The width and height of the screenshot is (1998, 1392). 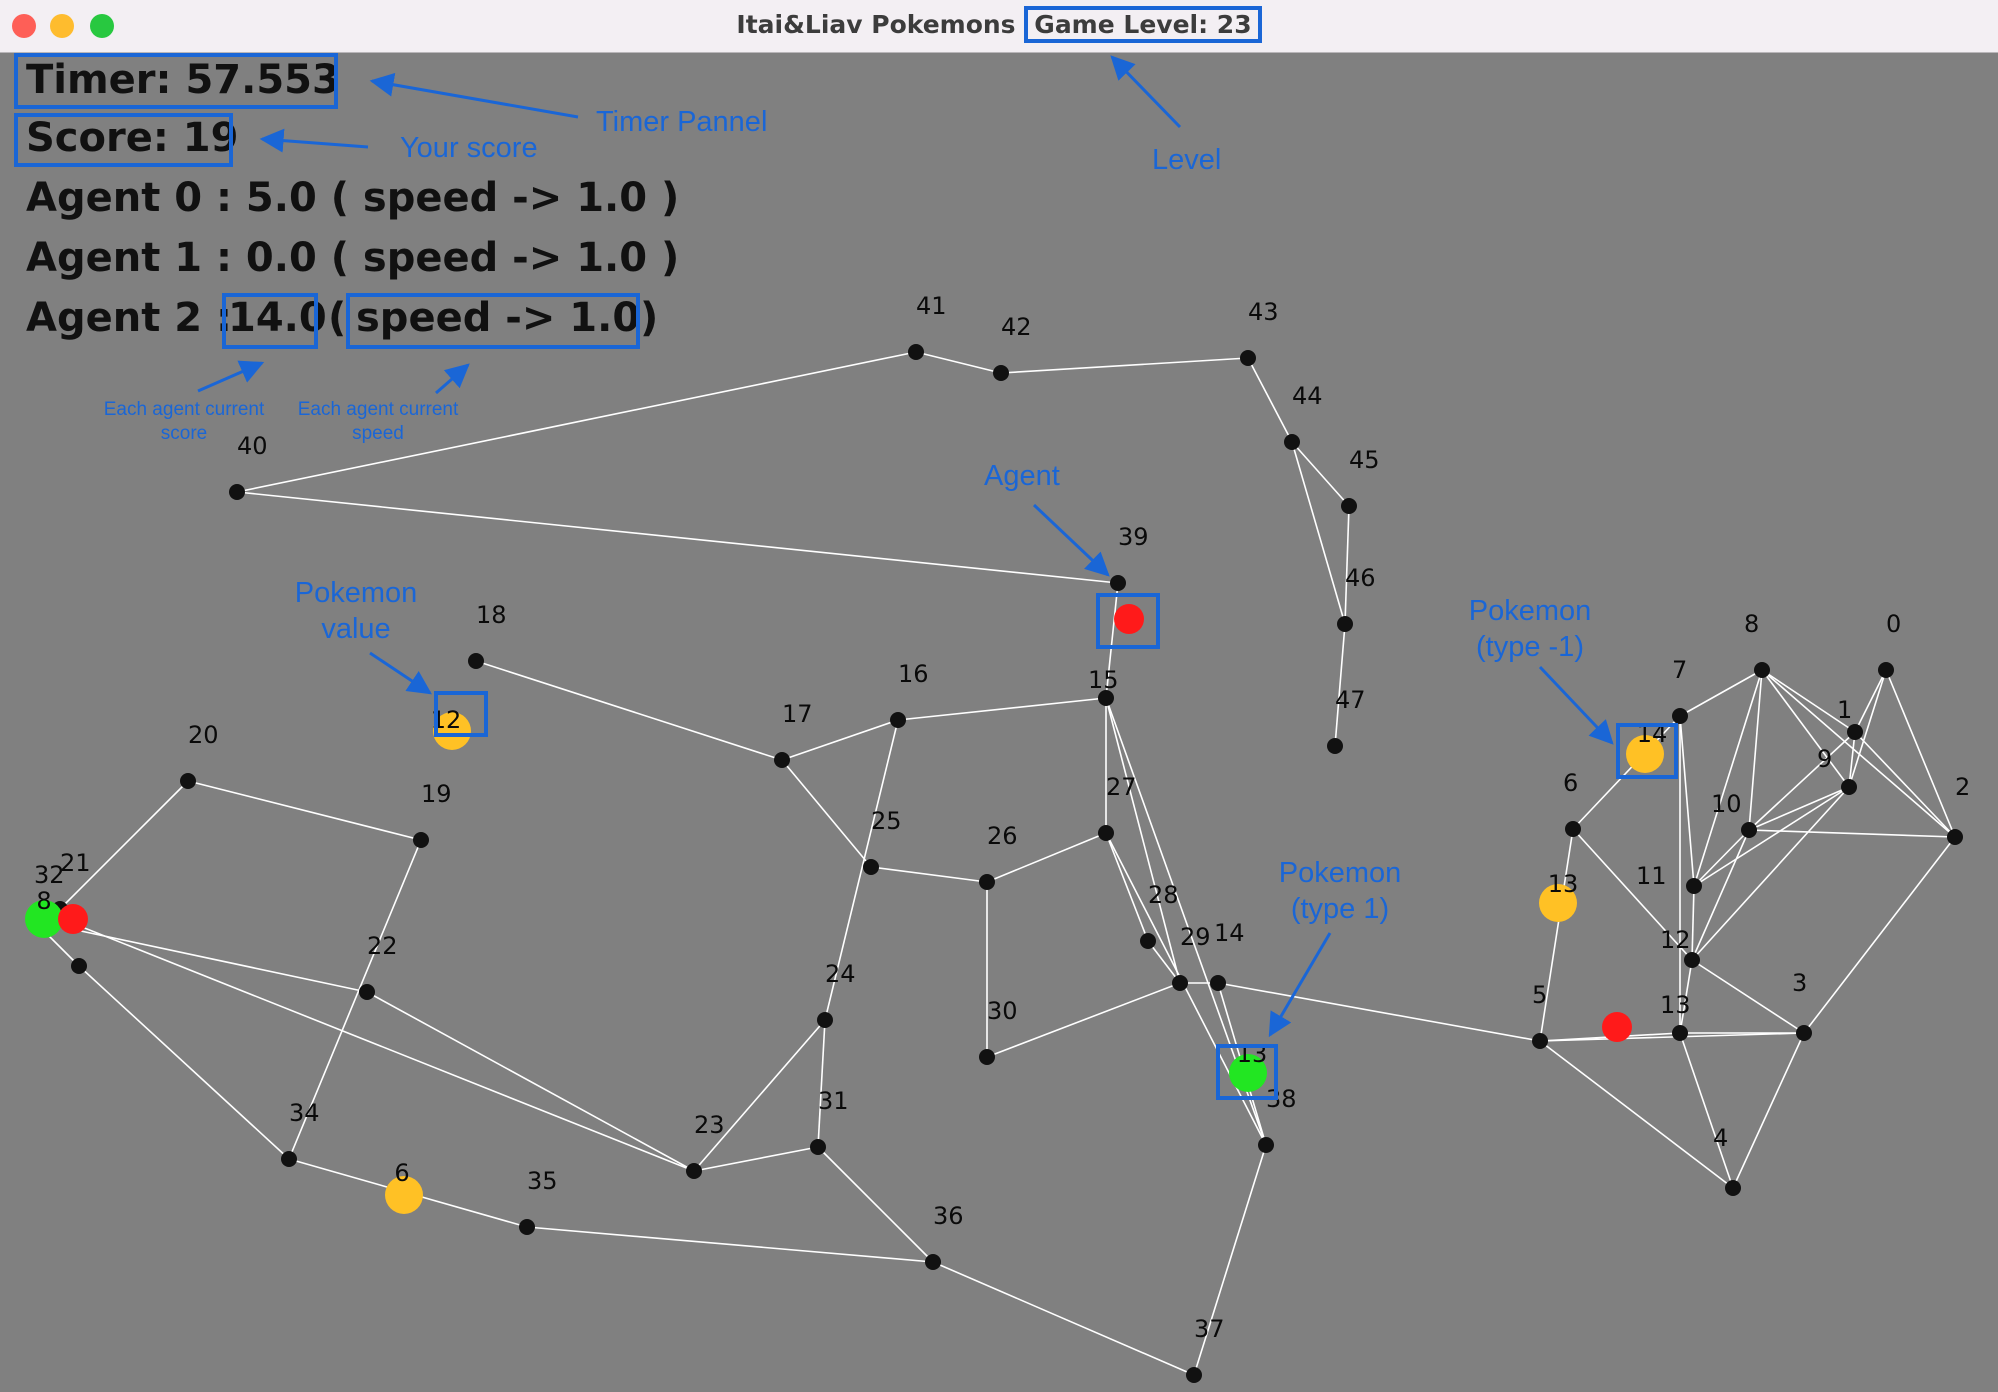 What do you see at coordinates (1570, 783) in the screenshot?
I see `node-label-6: 6` at bounding box center [1570, 783].